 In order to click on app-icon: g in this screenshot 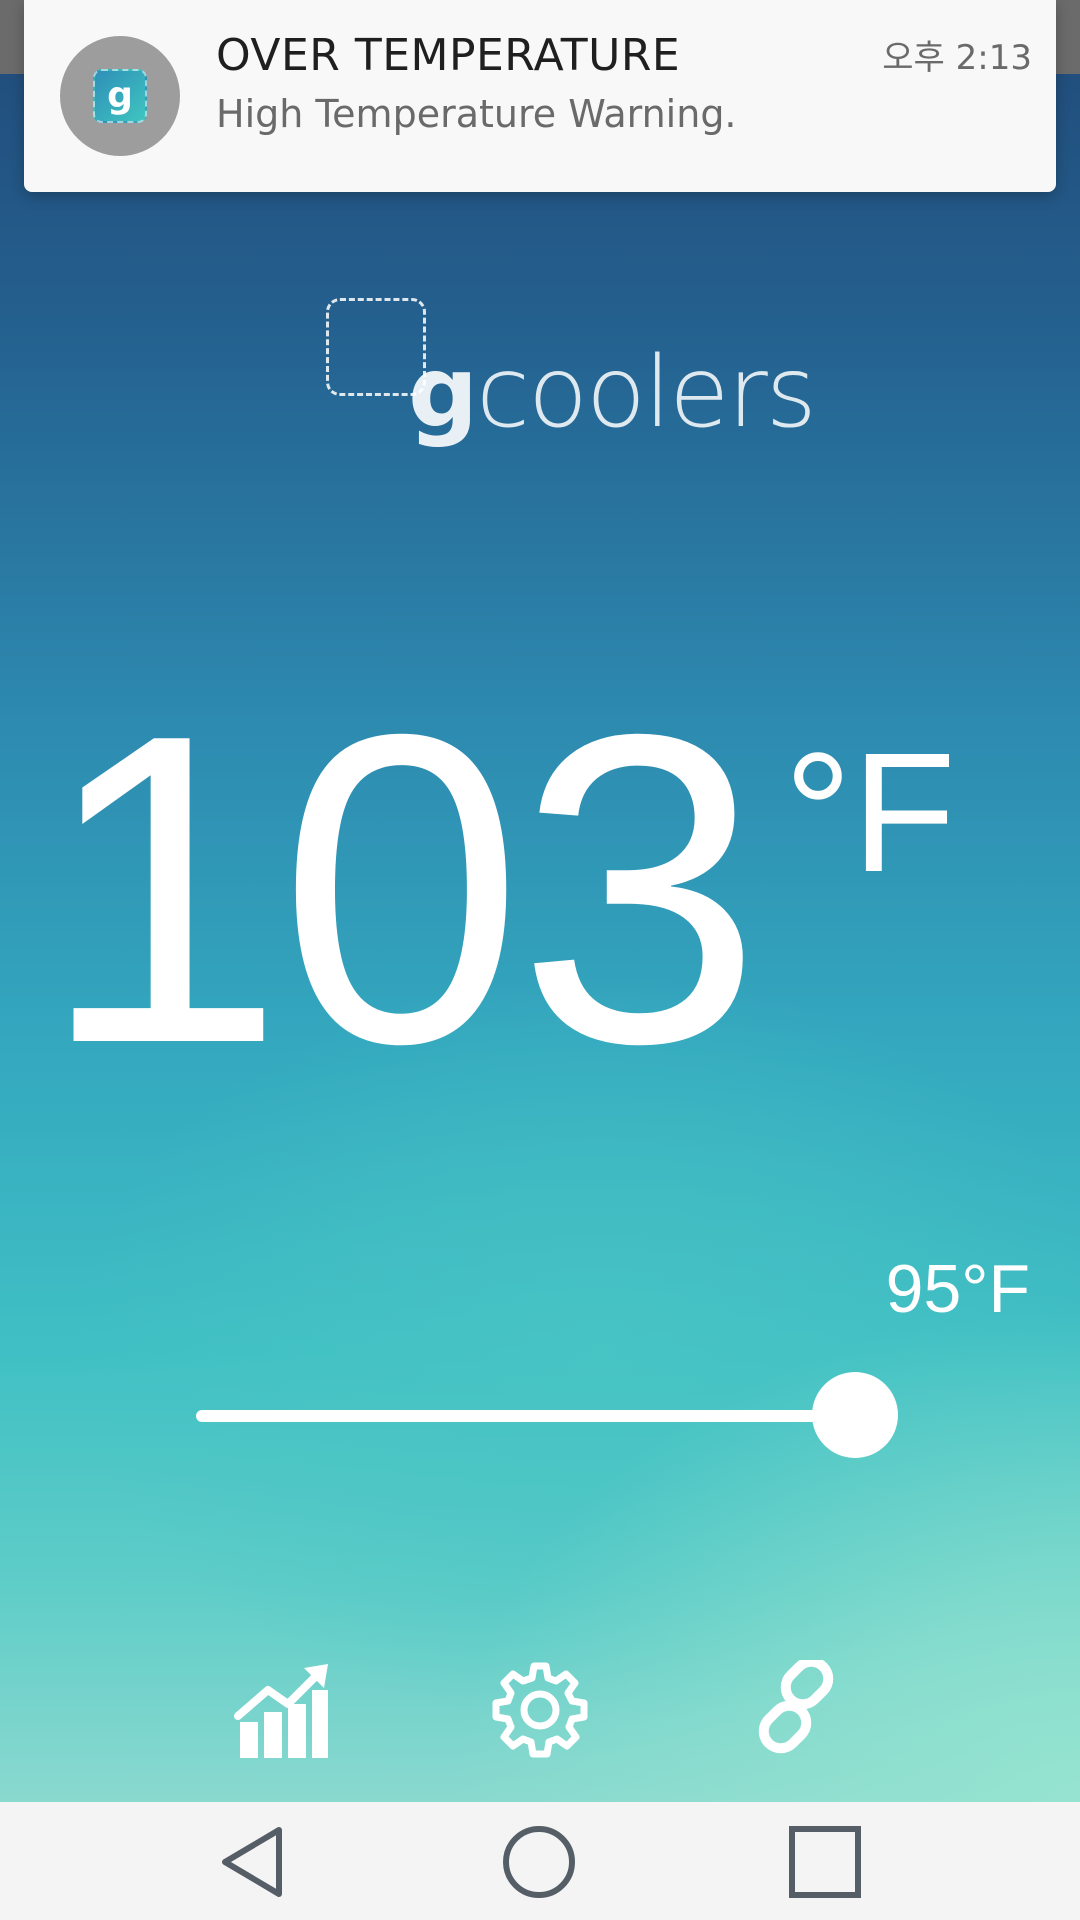, I will do `click(120, 96)`.